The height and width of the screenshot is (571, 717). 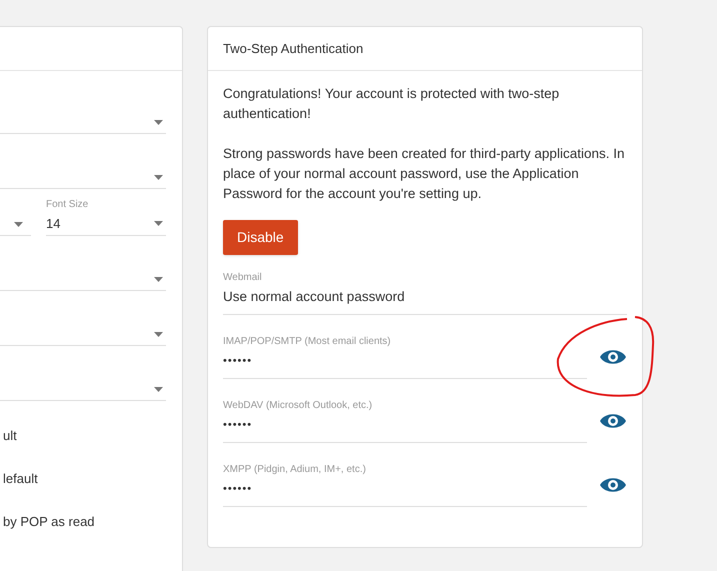 I want to click on password-field: XMPP (Pidgin, Adium, IM+, etc.) ••••••, so click(x=405, y=485).